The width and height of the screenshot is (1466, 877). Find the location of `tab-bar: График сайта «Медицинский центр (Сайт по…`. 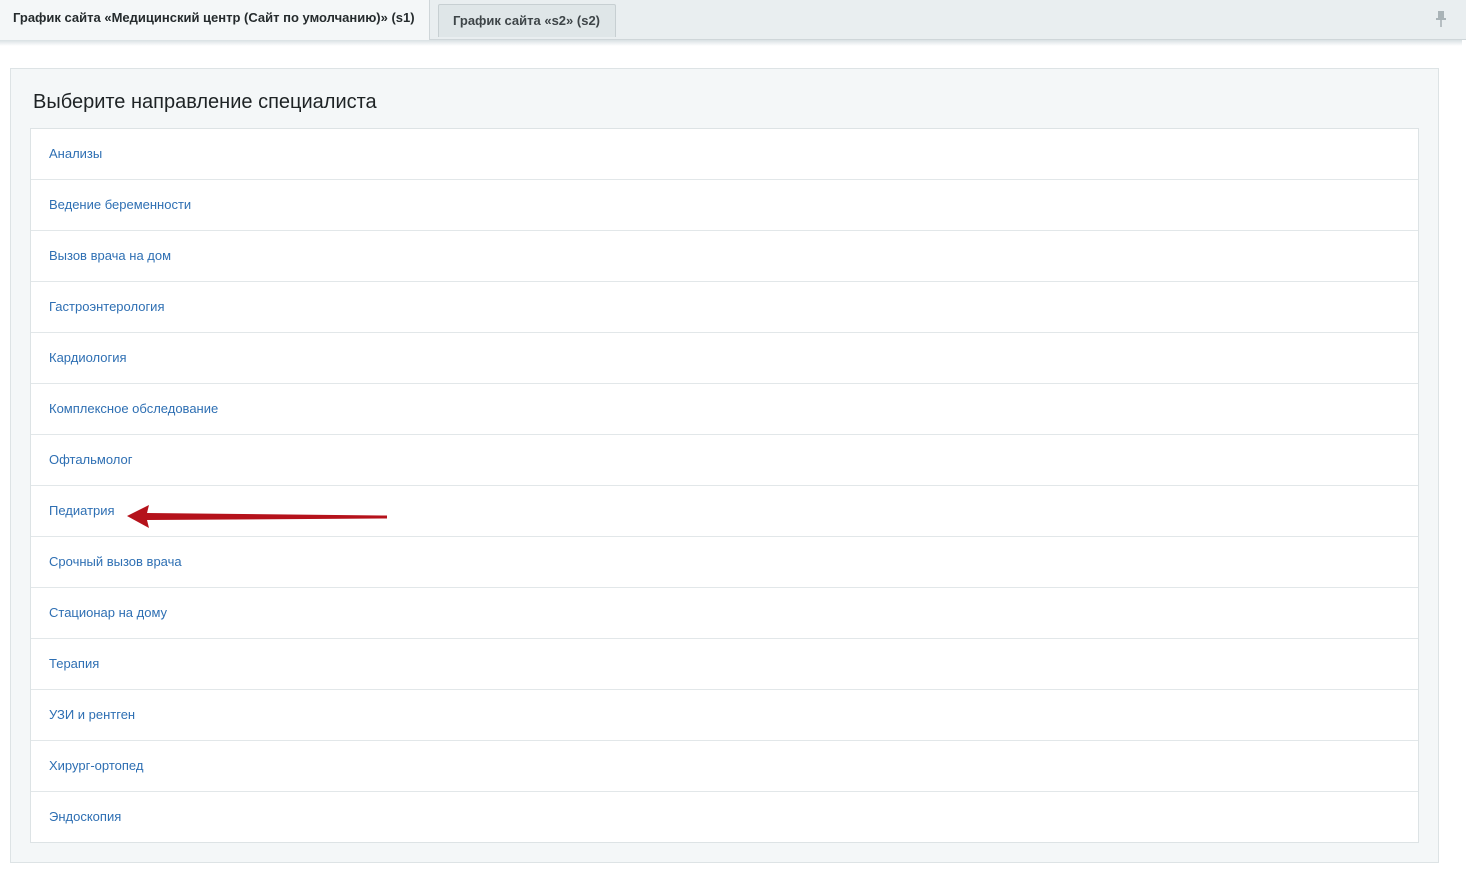

tab-bar: График сайта «Медицинский центр (Сайт по… is located at coordinates (733, 20).